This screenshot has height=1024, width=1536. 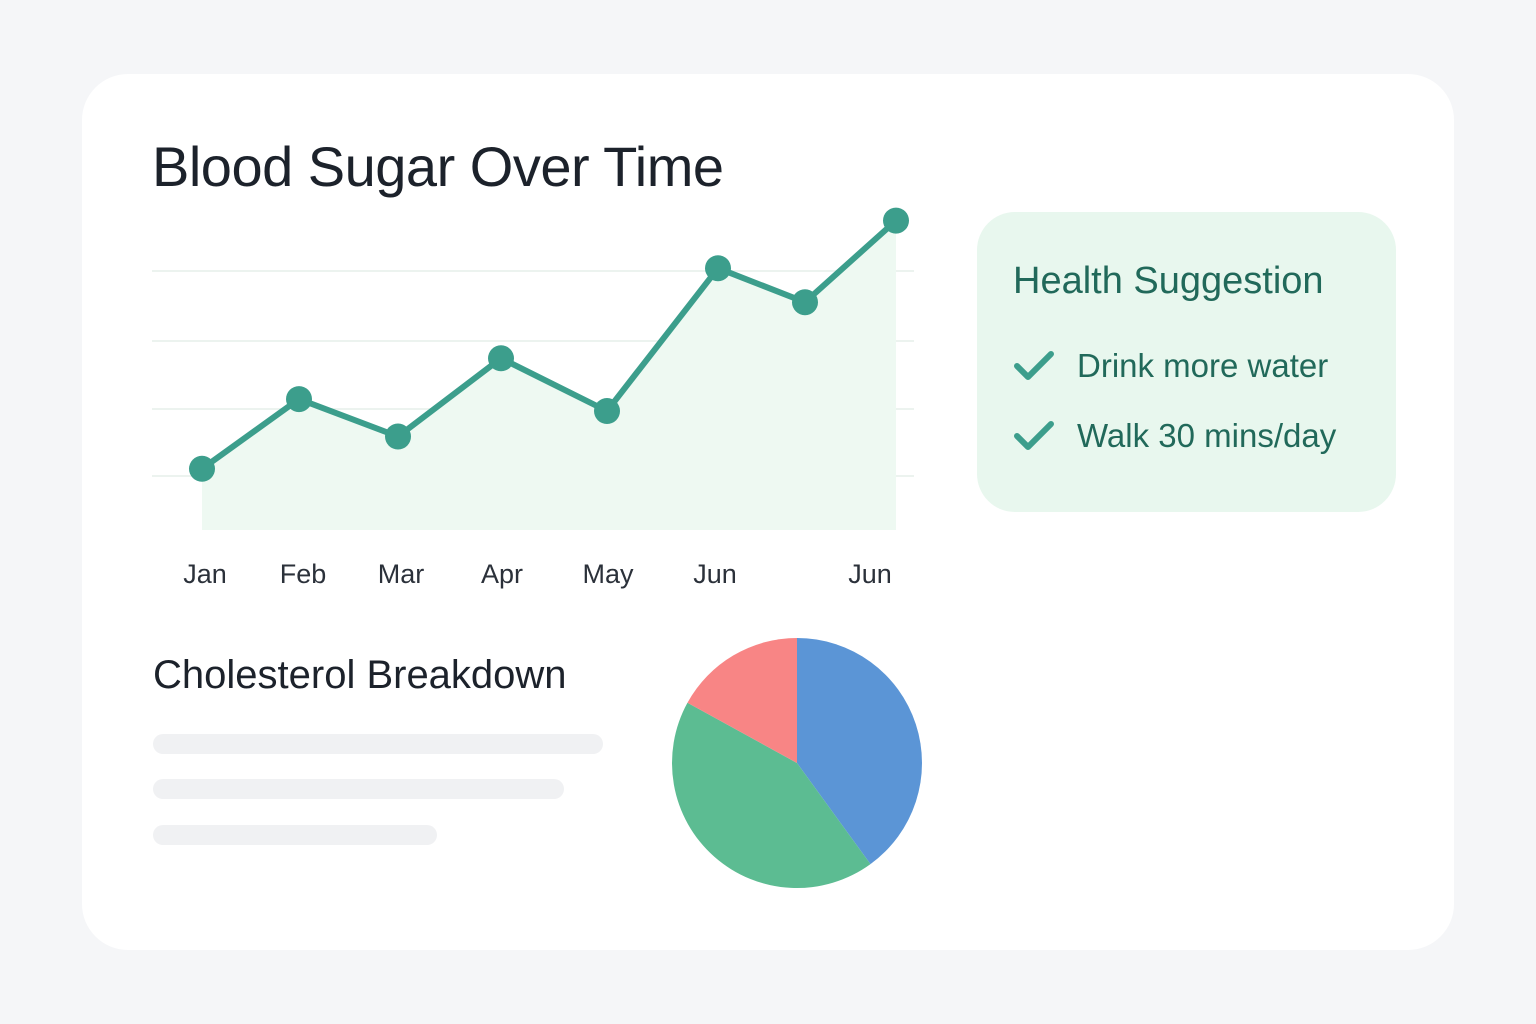 What do you see at coordinates (205, 574) in the screenshot?
I see `x-tick-label: Jan` at bounding box center [205, 574].